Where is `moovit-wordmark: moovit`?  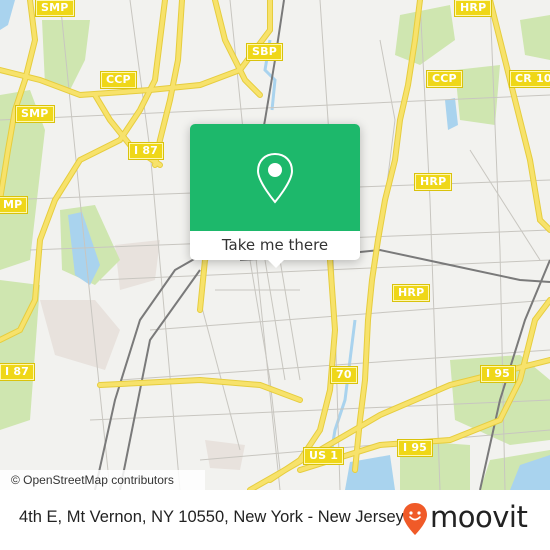 moovit-wordmark: moovit is located at coordinates (479, 517).